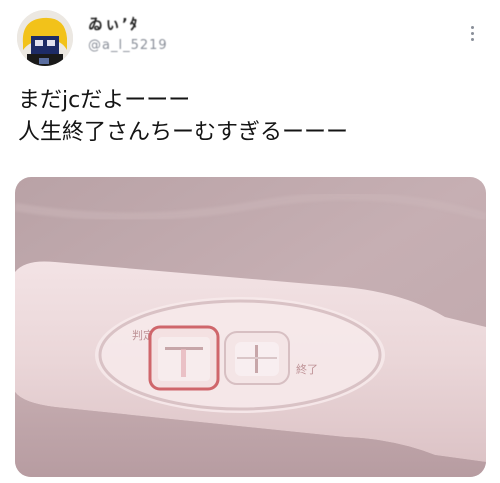 This screenshot has height=483, width=500. Describe the element at coordinates (104, 100) in the screenshot. I see `tweet-text-line: まだjcだよーーー` at that location.